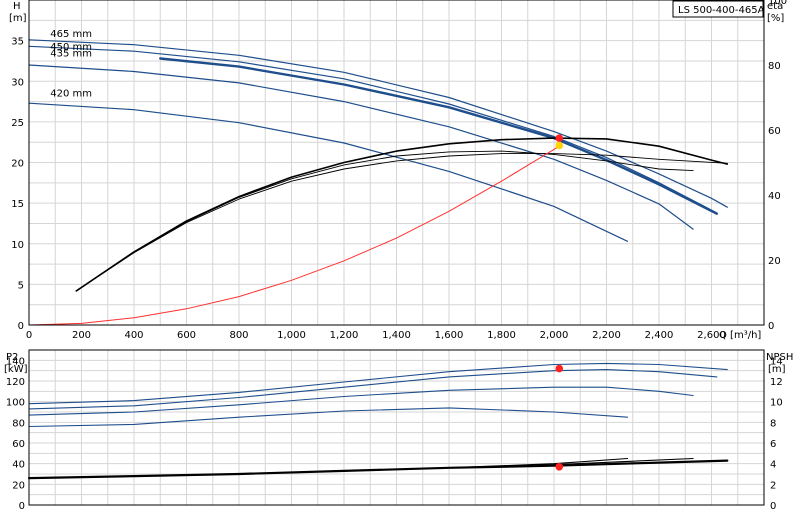 The image size is (800, 520). I want to click on head-tick-label: 10, so click(17, 245).